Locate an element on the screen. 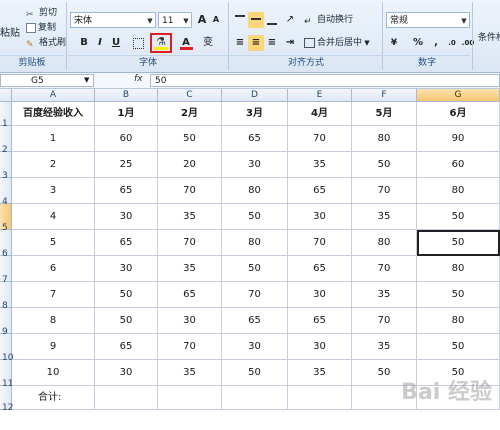  align-left-button: ≡ is located at coordinates (240, 43).